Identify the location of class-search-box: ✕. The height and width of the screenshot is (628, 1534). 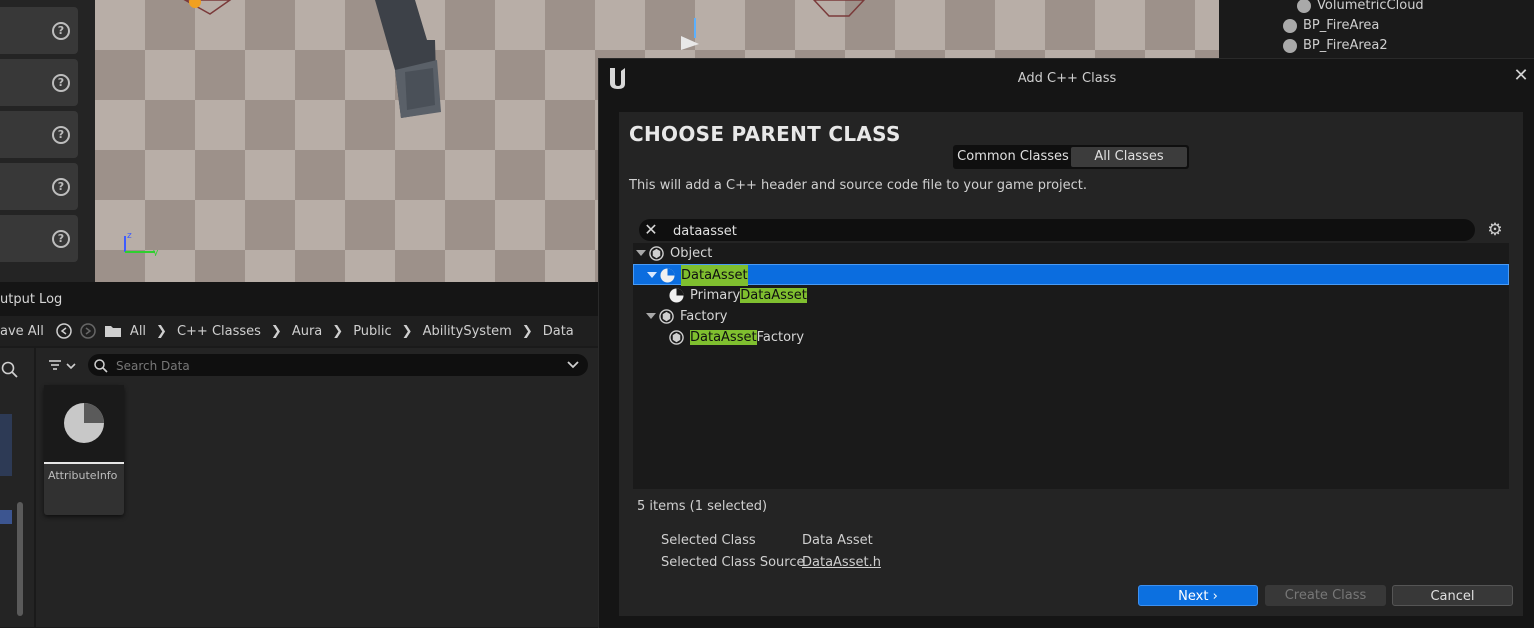
(1057, 231).